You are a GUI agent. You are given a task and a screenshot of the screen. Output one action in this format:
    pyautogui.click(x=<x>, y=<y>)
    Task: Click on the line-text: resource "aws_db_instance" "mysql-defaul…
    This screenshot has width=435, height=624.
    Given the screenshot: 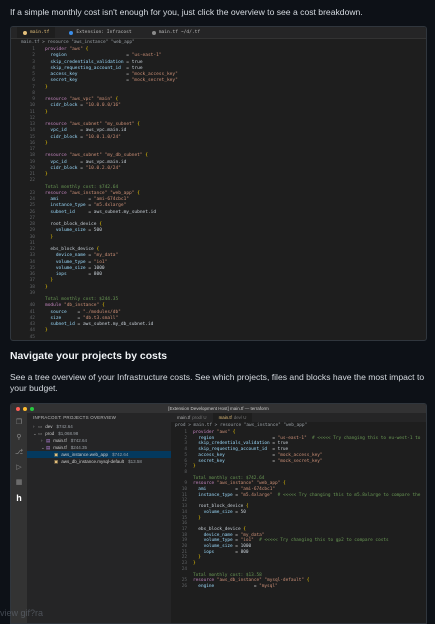 What is the action you would take?
    pyautogui.click(x=251, y=581)
    